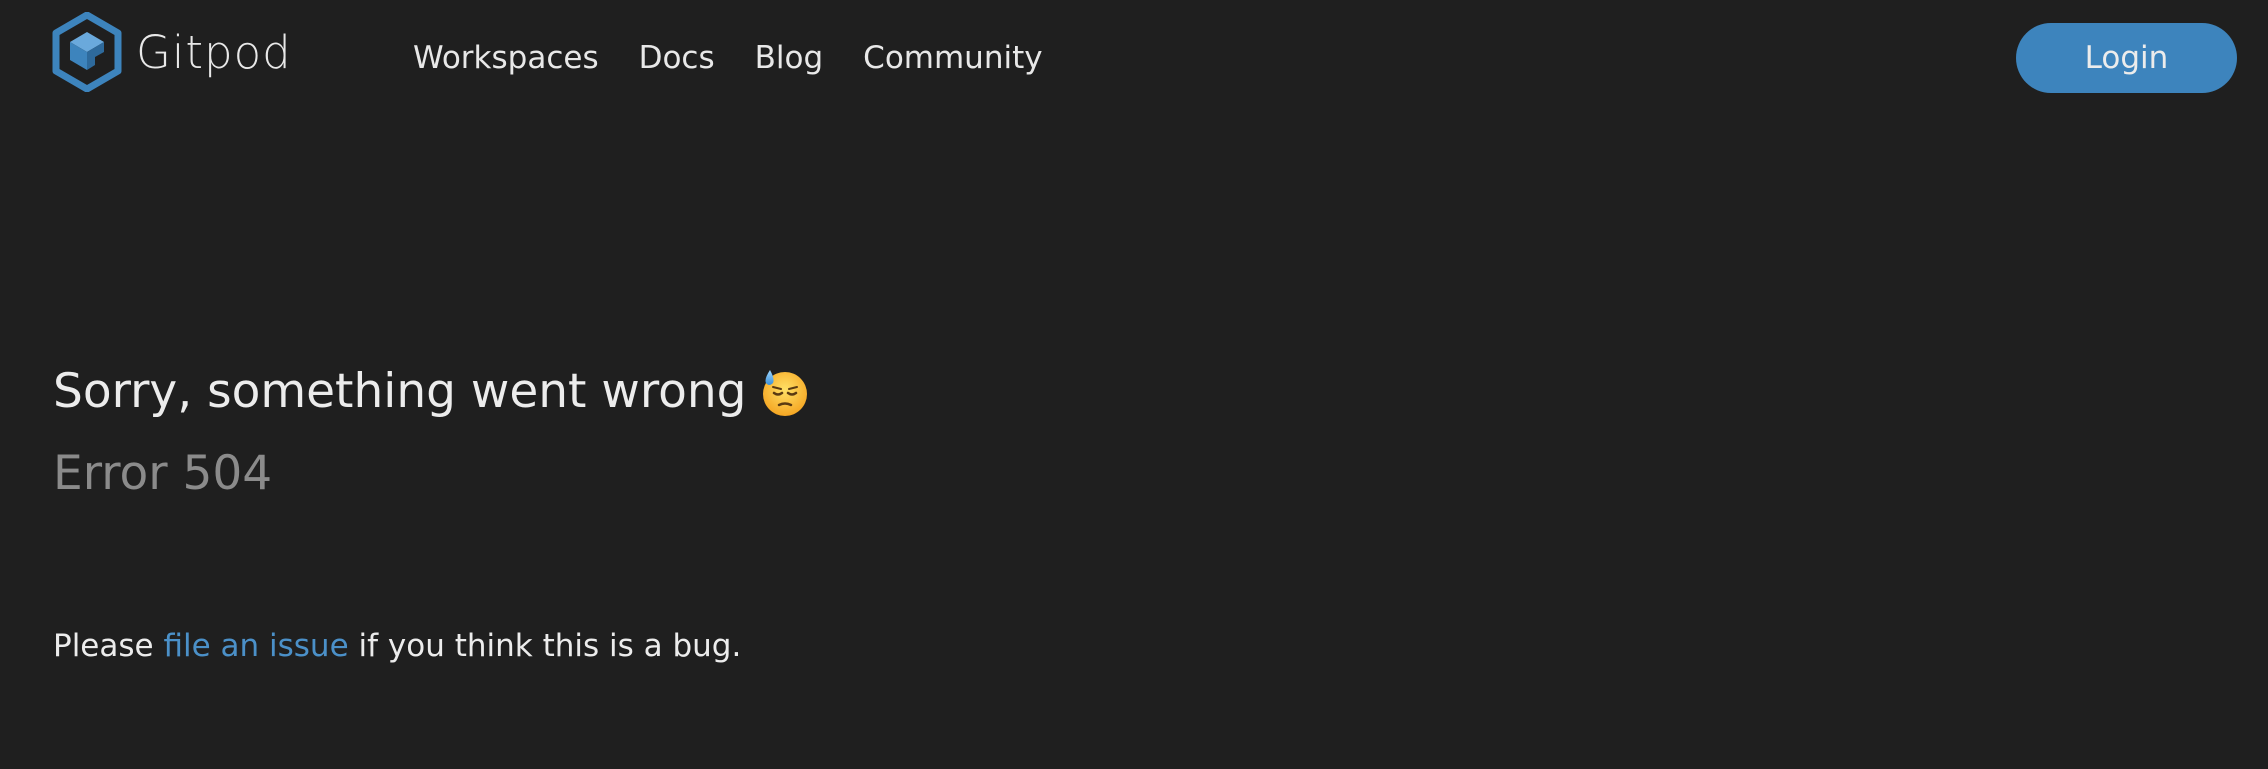 The image size is (2268, 769). I want to click on nav-link-docs: Docs, so click(677, 58).